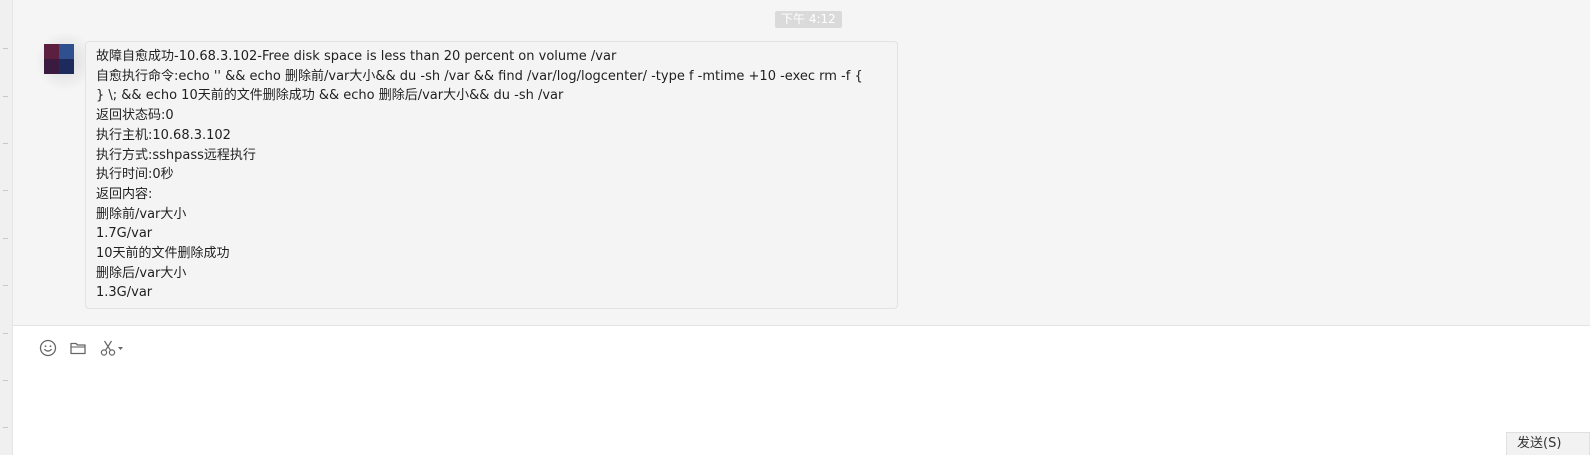 The width and height of the screenshot is (1590, 455). I want to click on message-input, so click(771, 400).